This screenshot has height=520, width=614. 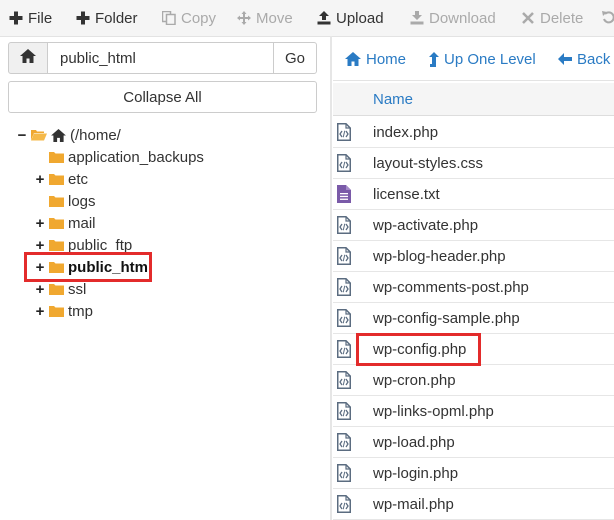 What do you see at coordinates (439, 256) in the screenshot?
I see `file-name: wp-blog-header.php` at bounding box center [439, 256].